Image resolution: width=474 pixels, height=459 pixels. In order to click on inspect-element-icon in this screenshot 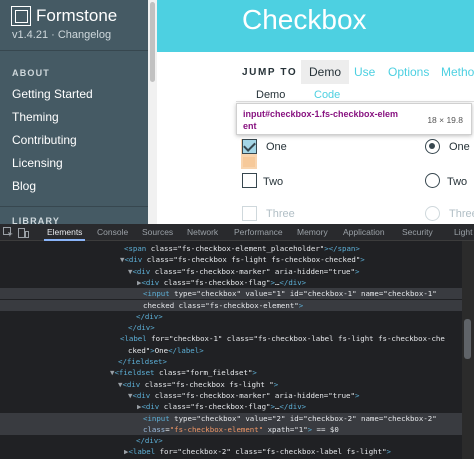, I will do `click(8, 232)`.